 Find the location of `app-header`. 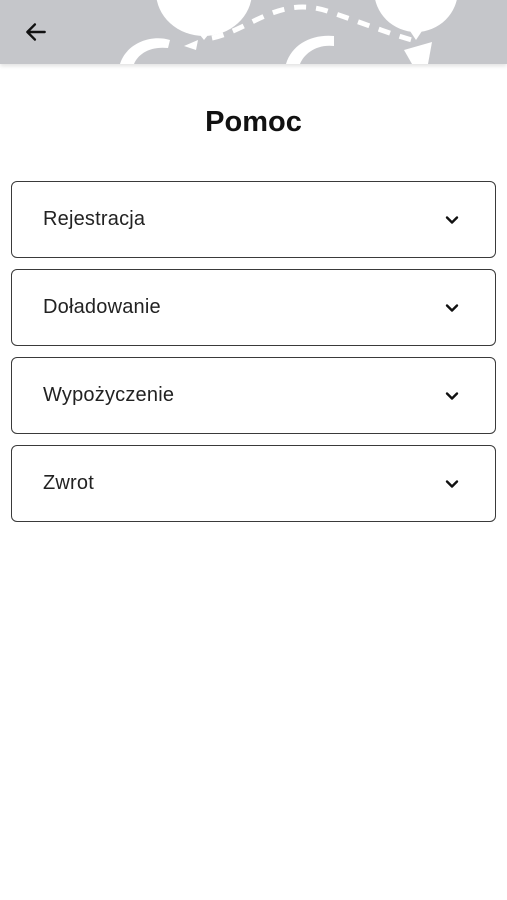

app-header is located at coordinates (253, 32).